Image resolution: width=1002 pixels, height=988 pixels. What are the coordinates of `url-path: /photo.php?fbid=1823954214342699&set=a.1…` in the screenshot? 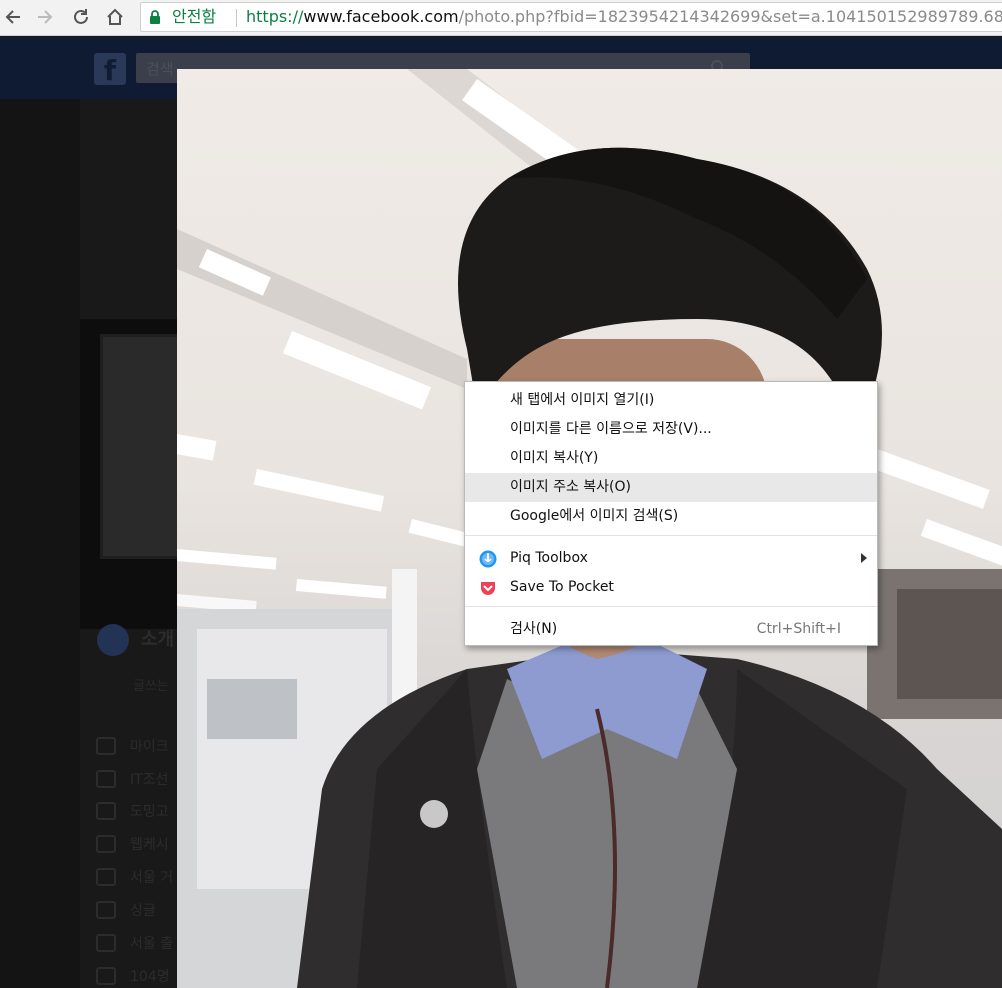 It's located at (730, 16).